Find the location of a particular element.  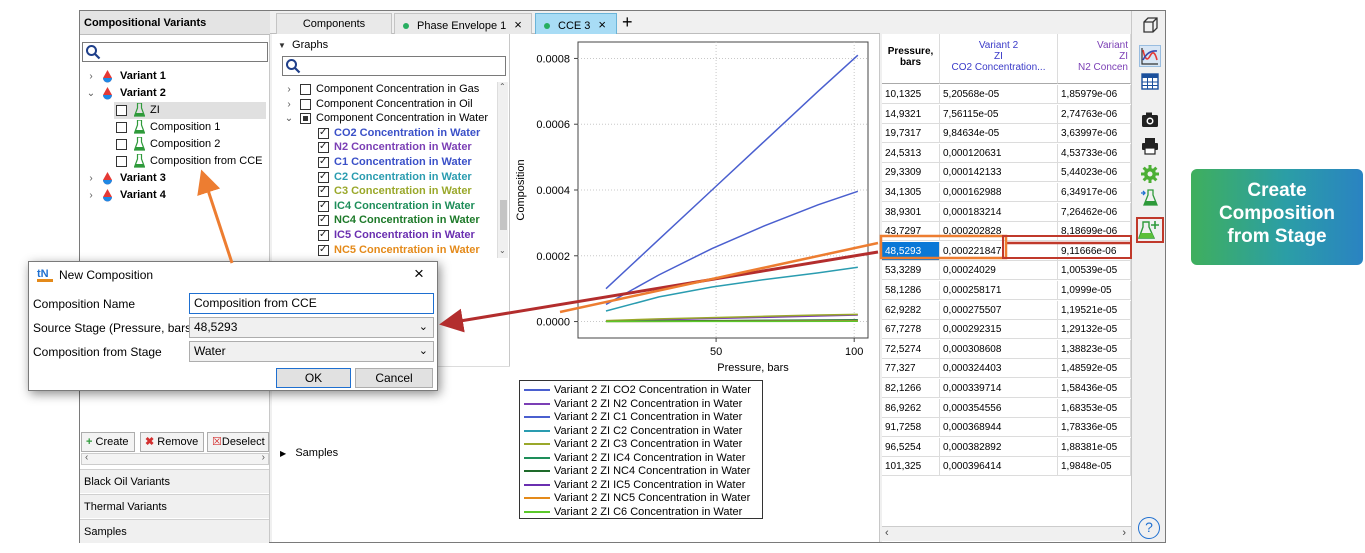

arrow-to-source-stage is located at coordinates (659, 291).